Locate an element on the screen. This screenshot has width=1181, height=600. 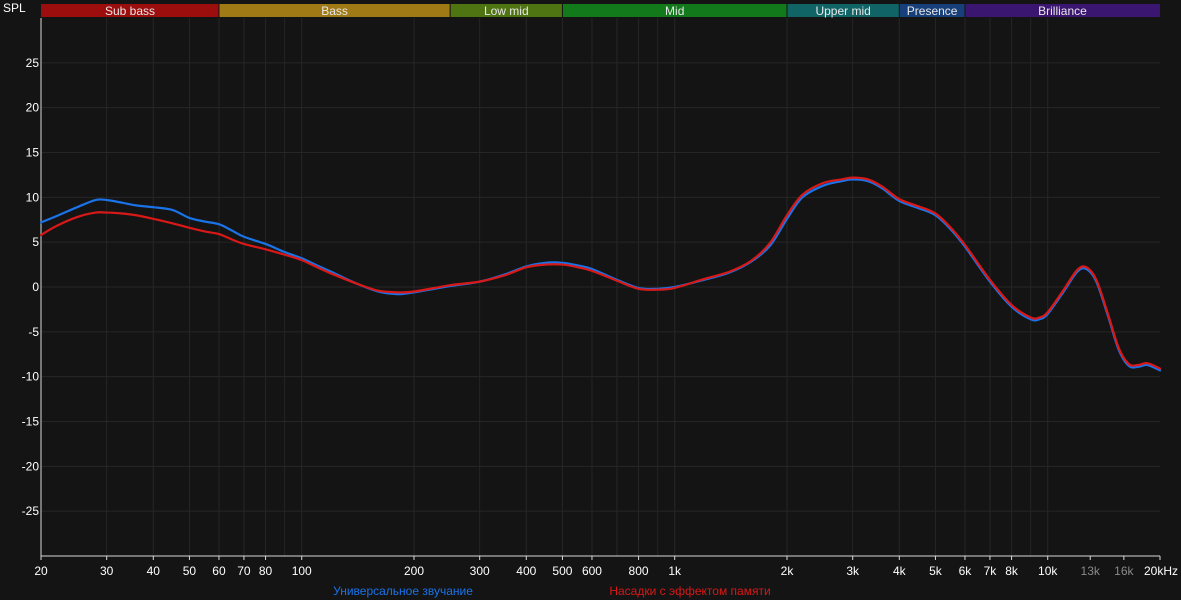
y-tick-label: -25 is located at coordinates (31, 511).